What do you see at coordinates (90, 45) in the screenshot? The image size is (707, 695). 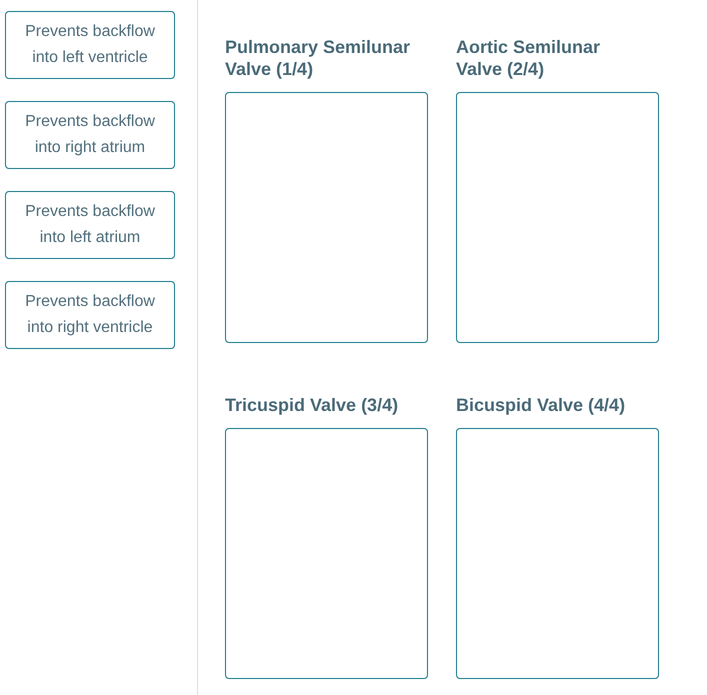 I see `answer-card: Prevents backflow into left ventricle` at bounding box center [90, 45].